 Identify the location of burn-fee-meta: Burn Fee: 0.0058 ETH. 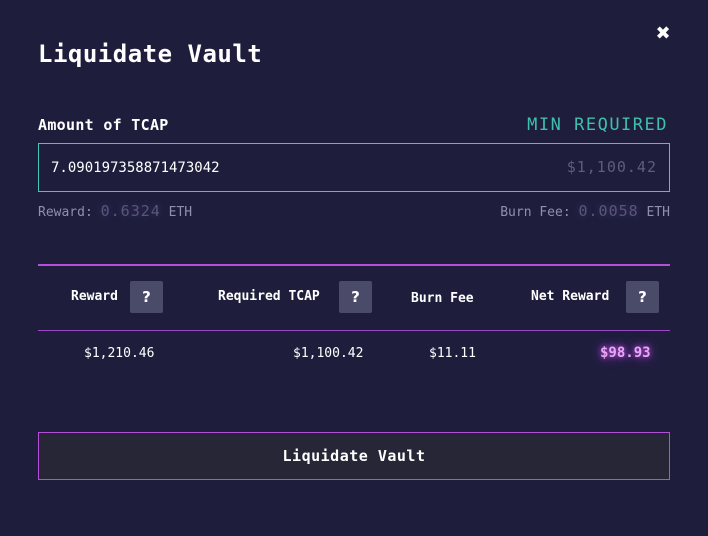
(585, 211).